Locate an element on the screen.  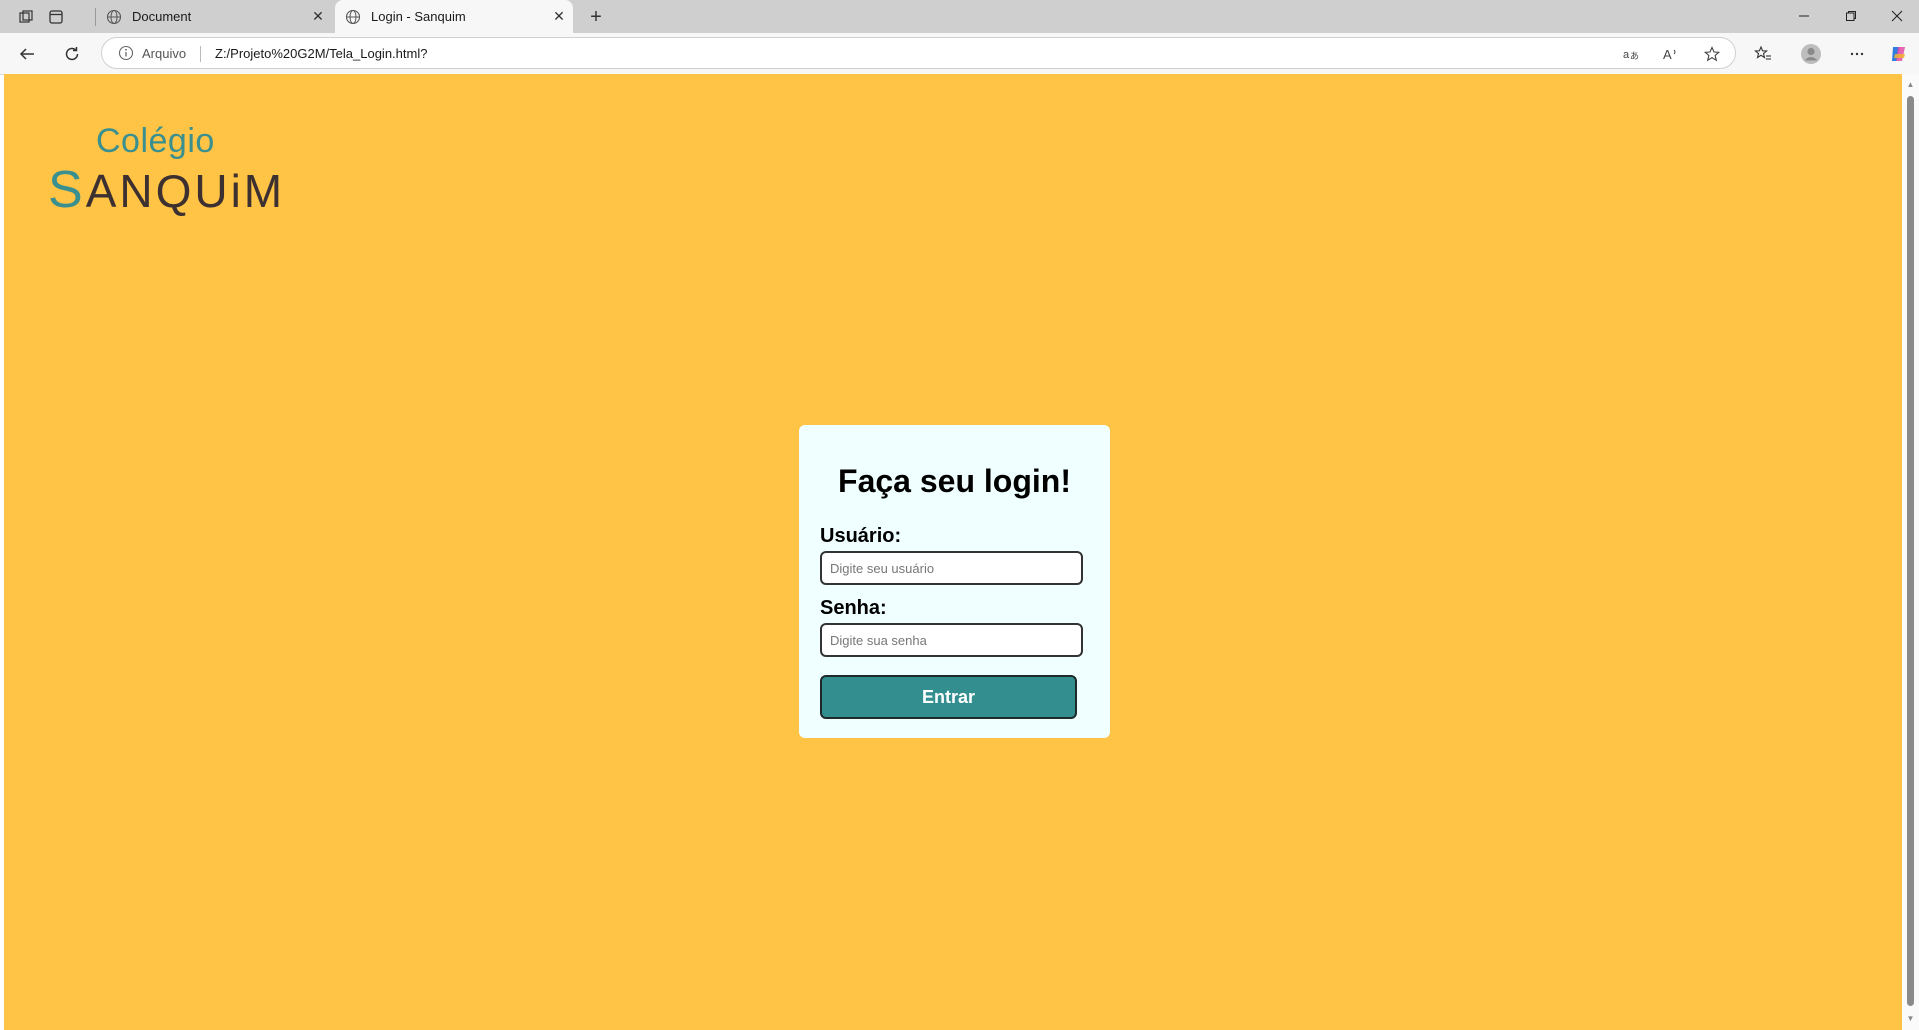
tab-login-sanquim: Login - Sanquim ✕ is located at coordinates (454, 16).